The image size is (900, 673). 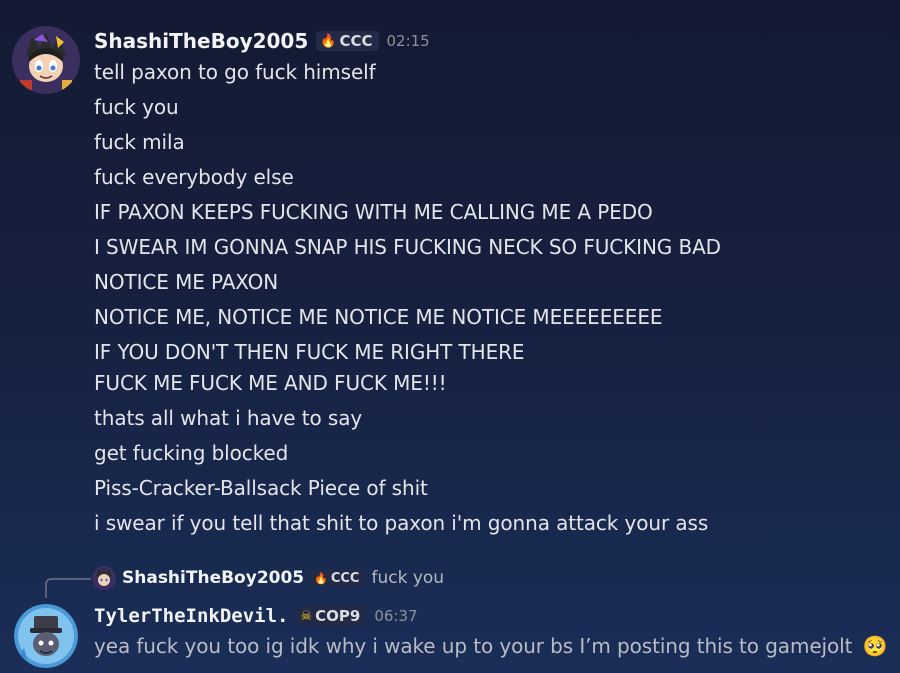 What do you see at coordinates (309, 352) in the screenshot?
I see `message-line: IF YOU DON'T THEN FUCK ME RIGHT THERE` at bounding box center [309, 352].